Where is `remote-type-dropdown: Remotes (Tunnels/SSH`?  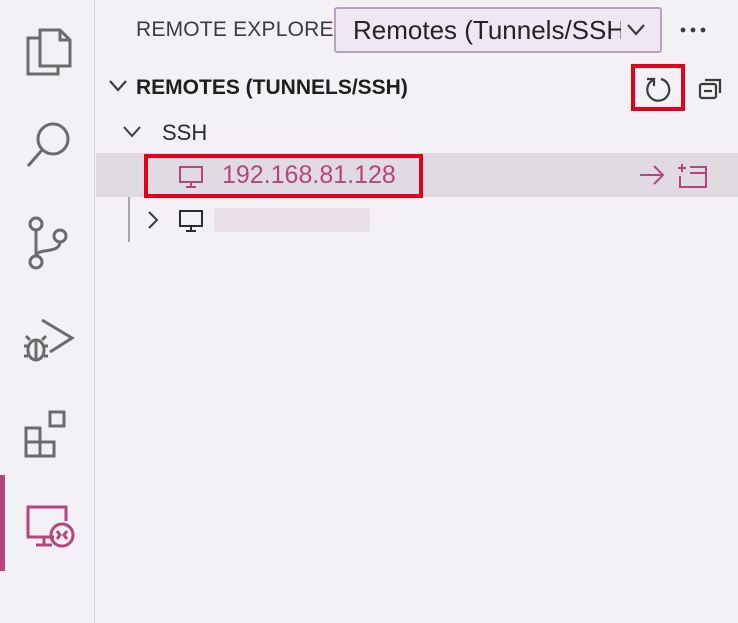 remote-type-dropdown: Remotes (Tunnels/SSH is located at coordinates (498, 30).